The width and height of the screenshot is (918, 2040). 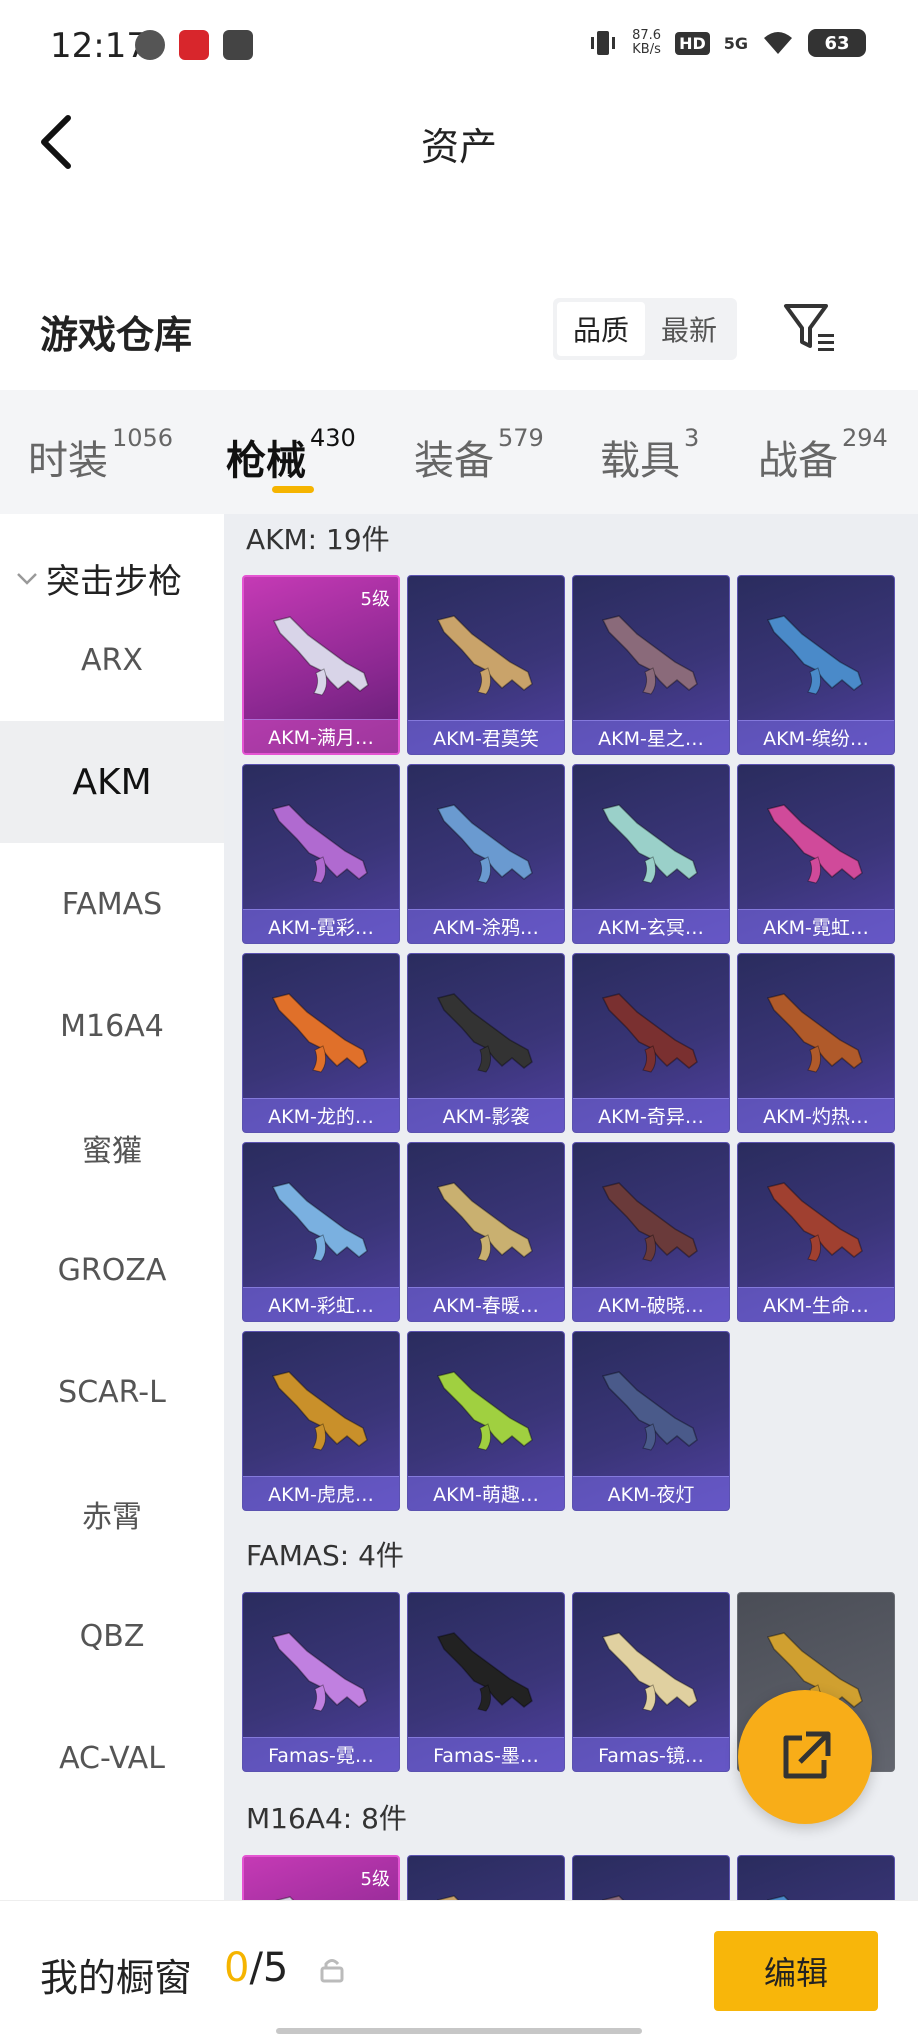 What do you see at coordinates (112, 1270) in the screenshot?
I see `sidebar-item-groza: GROZA` at bounding box center [112, 1270].